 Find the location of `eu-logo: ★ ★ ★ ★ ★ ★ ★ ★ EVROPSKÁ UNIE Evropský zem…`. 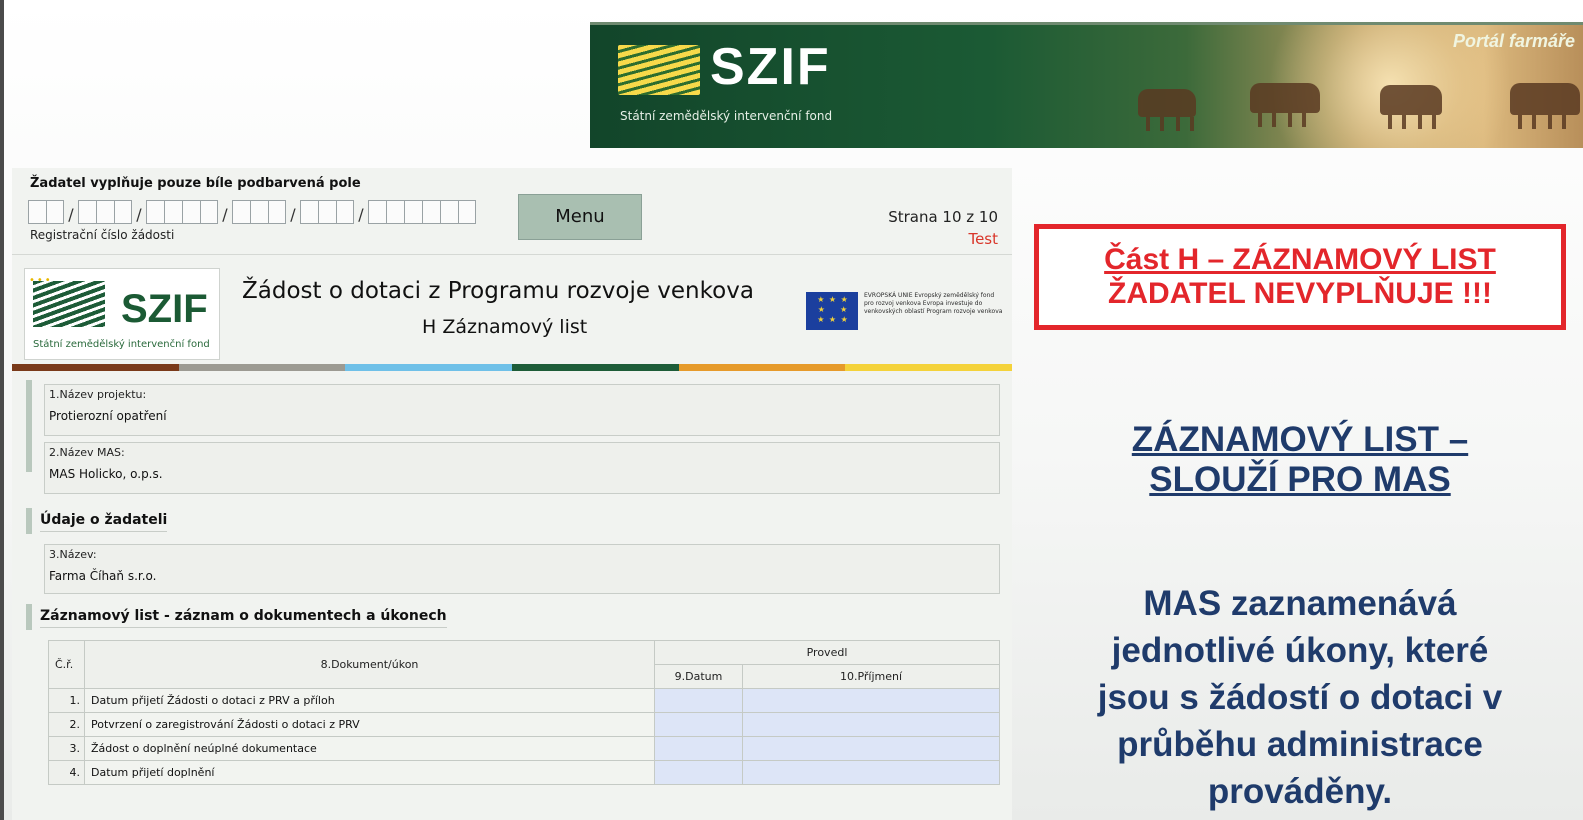

eu-logo: ★ ★ ★ ★ ★ ★ ★ ★ EVROPSKÁ UNIE Evropský zem… is located at coordinates (906, 317).